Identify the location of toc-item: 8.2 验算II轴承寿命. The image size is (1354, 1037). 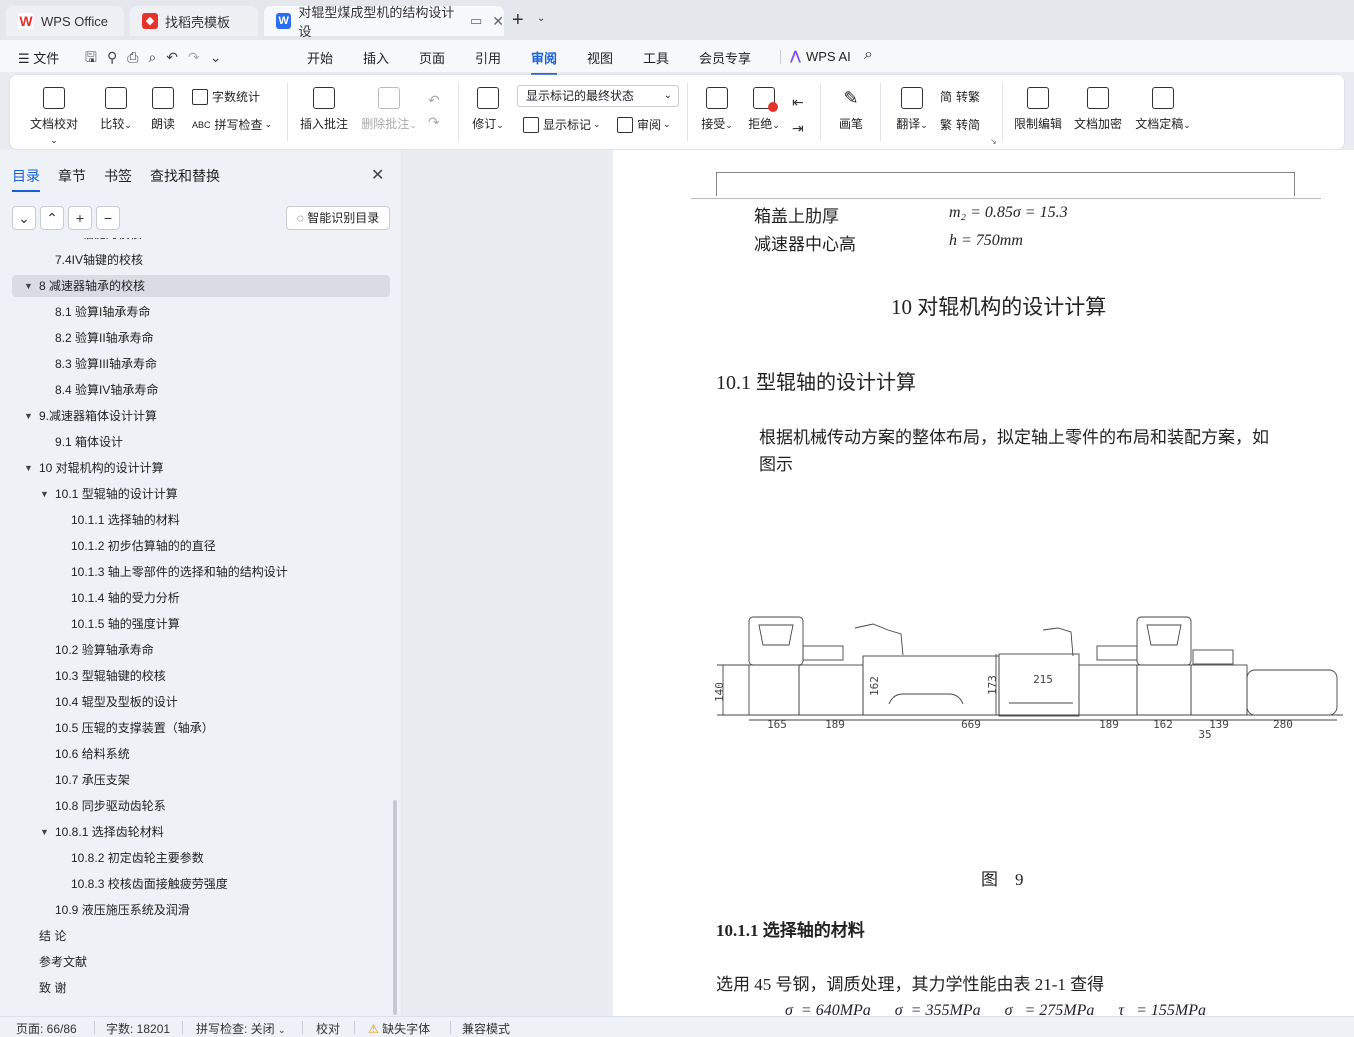
(195, 338).